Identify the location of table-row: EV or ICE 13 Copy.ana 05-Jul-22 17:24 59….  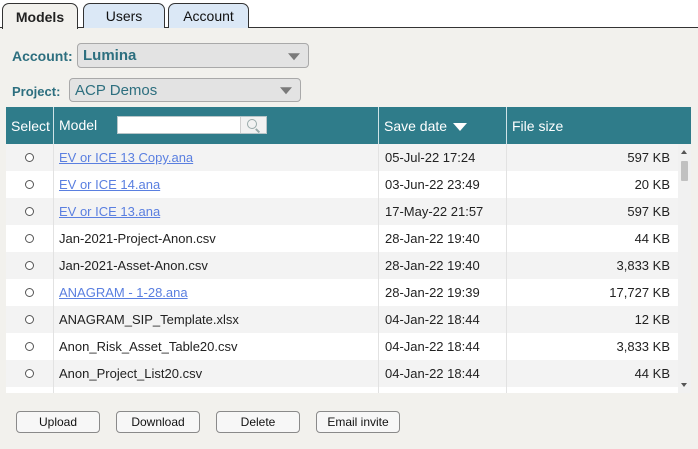
(342, 157).